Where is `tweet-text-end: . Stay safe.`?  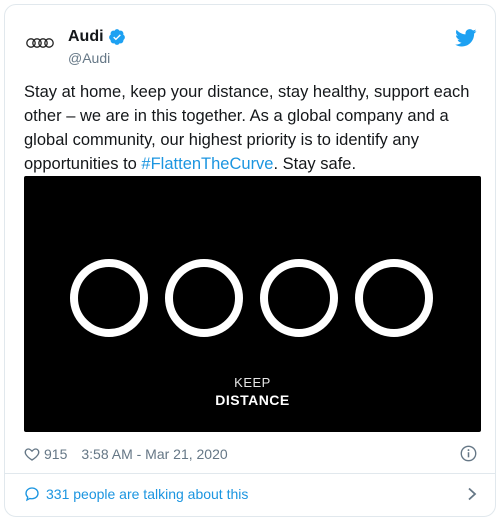 tweet-text-end: . Stay safe. is located at coordinates (315, 164).